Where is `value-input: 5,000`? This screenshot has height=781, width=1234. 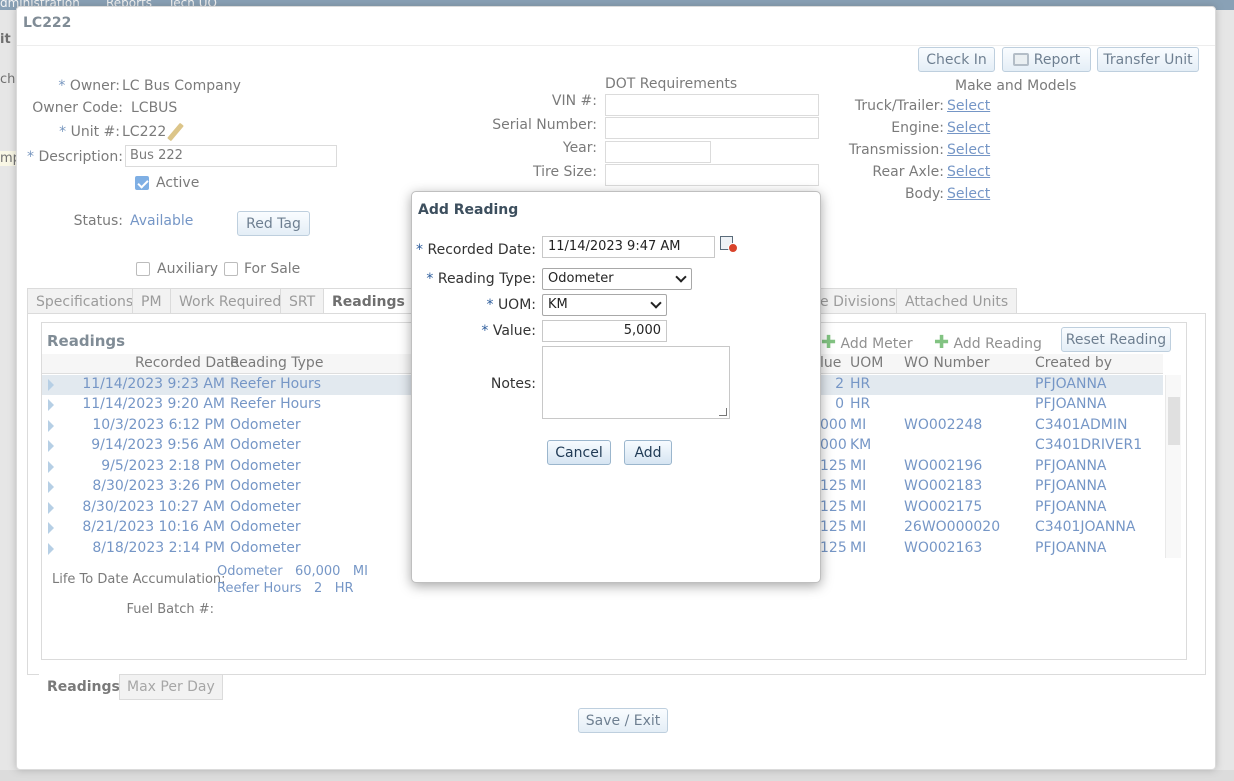 value-input: 5,000 is located at coordinates (604, 331).